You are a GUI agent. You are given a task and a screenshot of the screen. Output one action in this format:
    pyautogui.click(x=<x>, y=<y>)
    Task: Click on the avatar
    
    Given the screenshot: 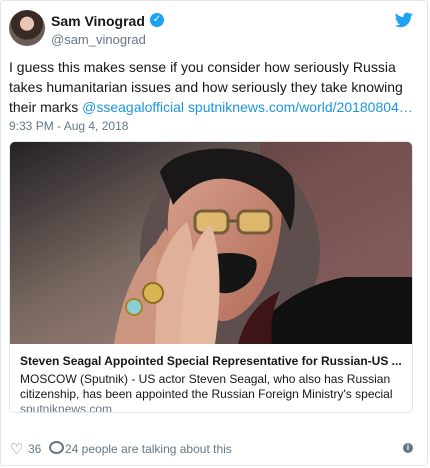 What is the action you would take?
    pyautogui.click(x=27, y=28)
    